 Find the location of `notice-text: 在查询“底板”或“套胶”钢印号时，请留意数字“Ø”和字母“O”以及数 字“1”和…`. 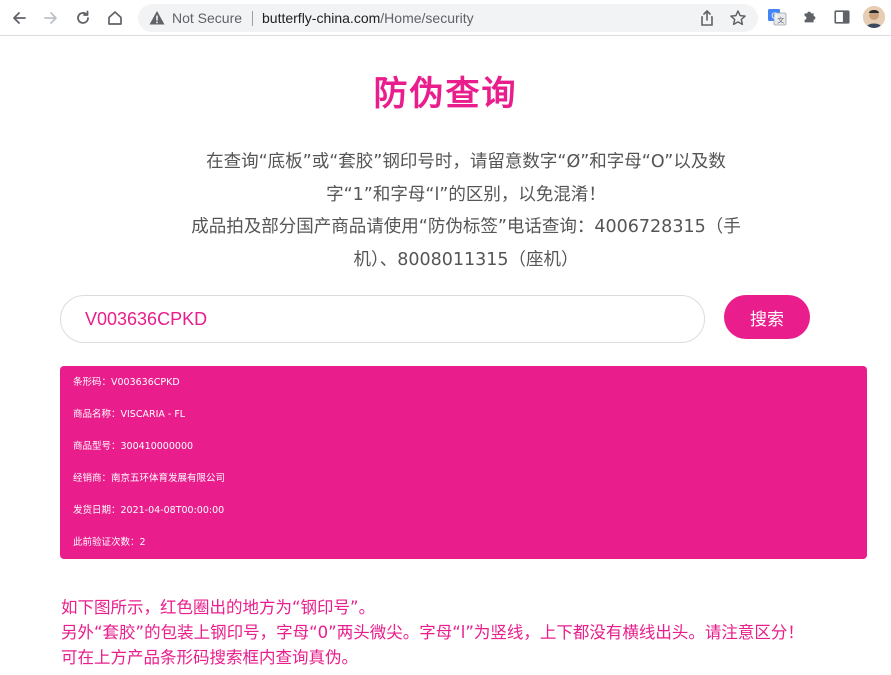

notice-text: 在查询“底板”或“套胶”钢印号时，请留意数字“Ø”和字母“O”以及数 字“1”和… is located at coordinates (466, 211).